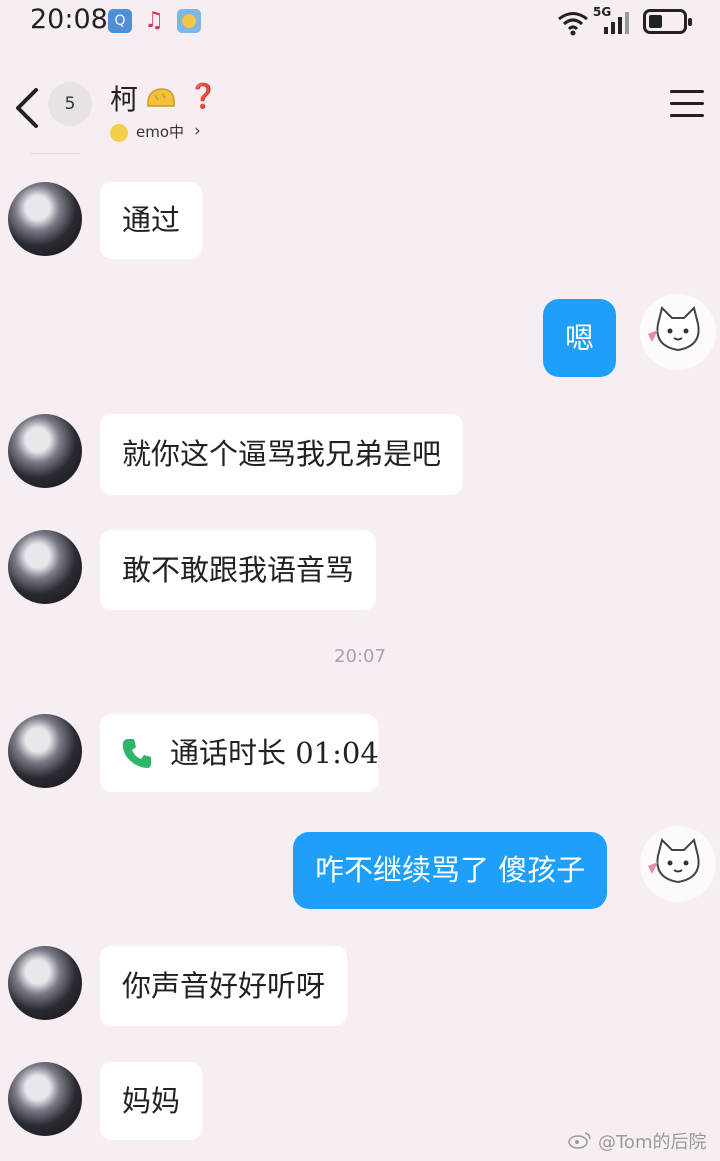 The width and height of the screenshot is (720, 1161). What do you see at coordinates (238, 570) in the screenshot?
I see `message-bubble-received: 敢不敢跟我语音骂` at bounding box center [238, 570].